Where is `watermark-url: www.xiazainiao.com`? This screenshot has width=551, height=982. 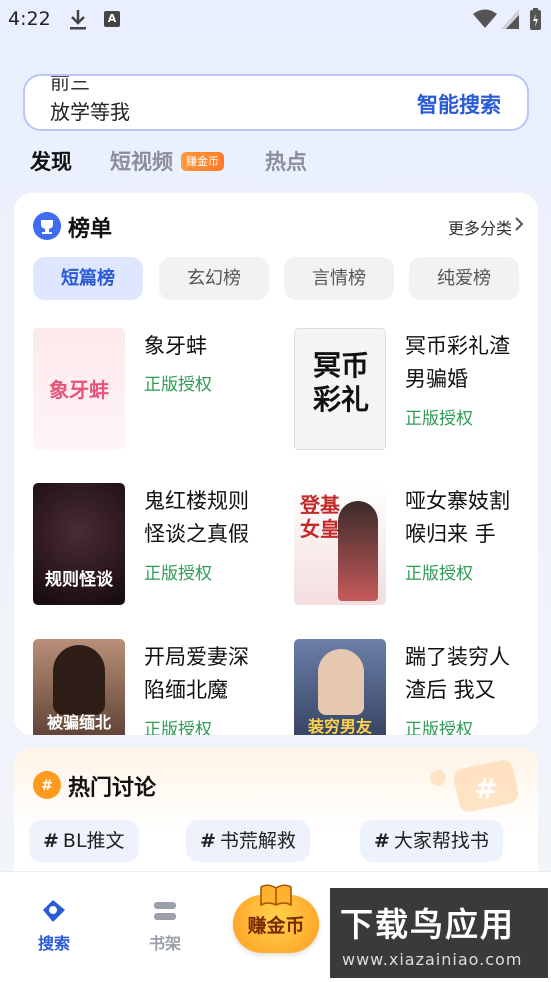
watermark-url: www.xiazainiao.com is located at coordinates (432, 959).